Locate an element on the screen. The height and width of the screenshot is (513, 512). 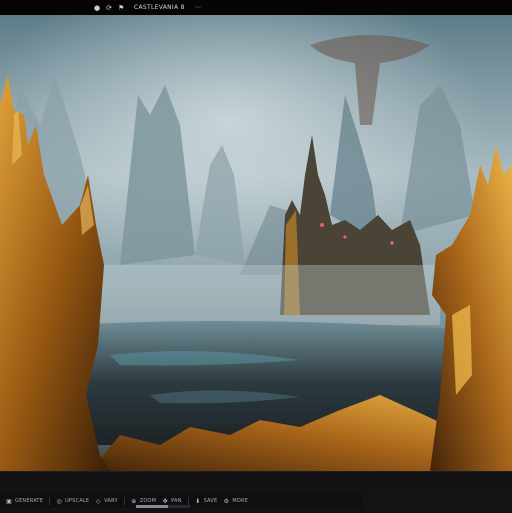
upscale-icon: ◎ is located at coordinates (59, 501).